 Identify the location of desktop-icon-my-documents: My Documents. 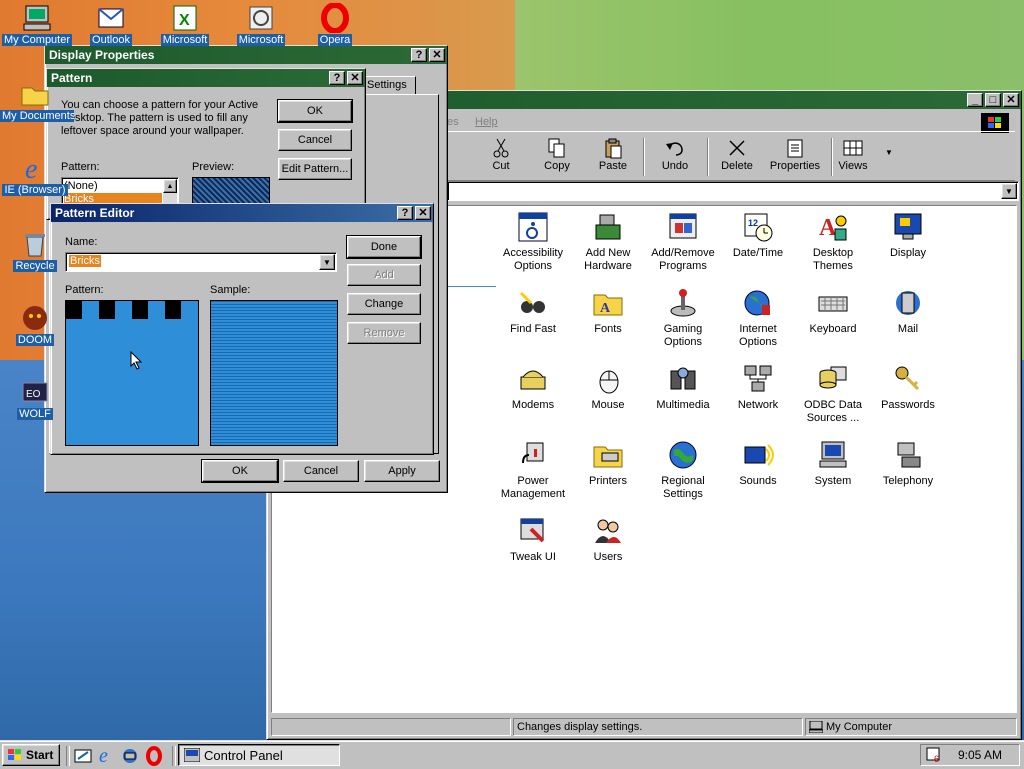
(37, 101).